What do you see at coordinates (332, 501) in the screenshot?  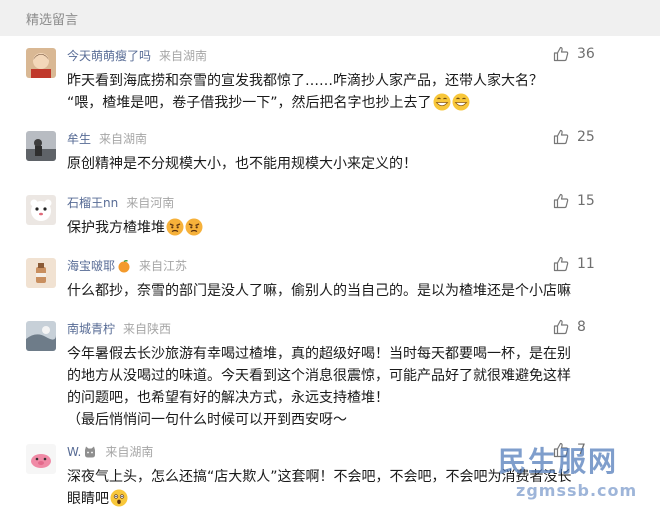 I see `comment-line: 眼睛吧` at bounding box center [332, 501].